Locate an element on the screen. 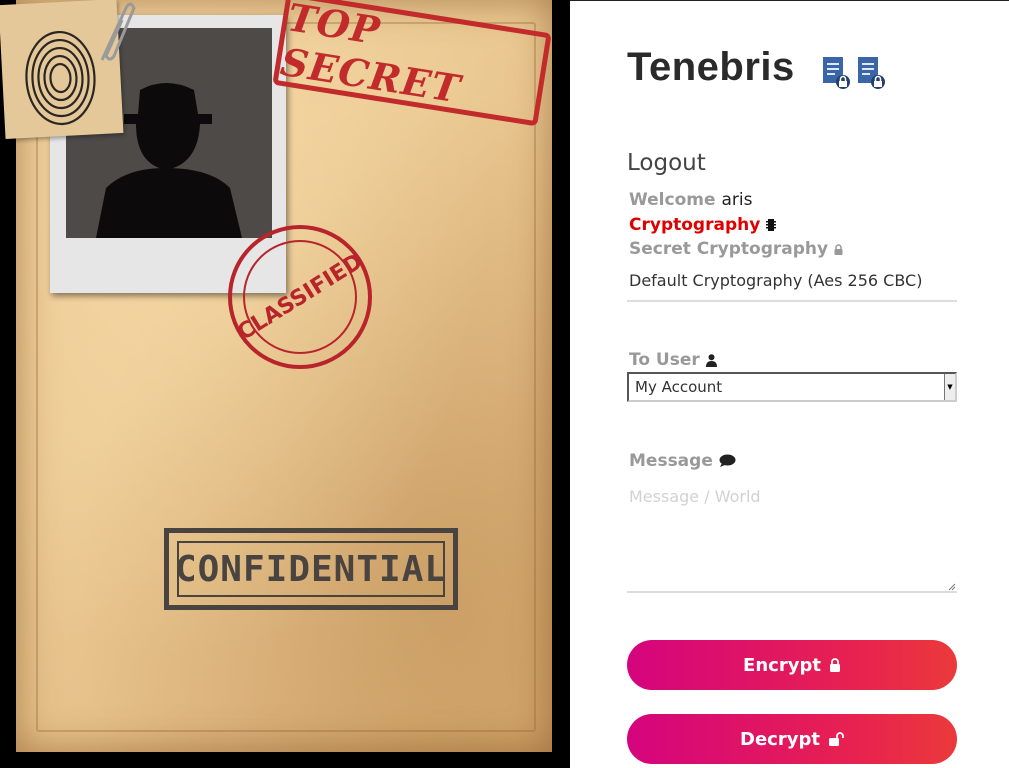 The height and width of the screenshot is (768, 1009). confidential-stamp: CONFIDENTIAL is located at coordinates (311, 569).